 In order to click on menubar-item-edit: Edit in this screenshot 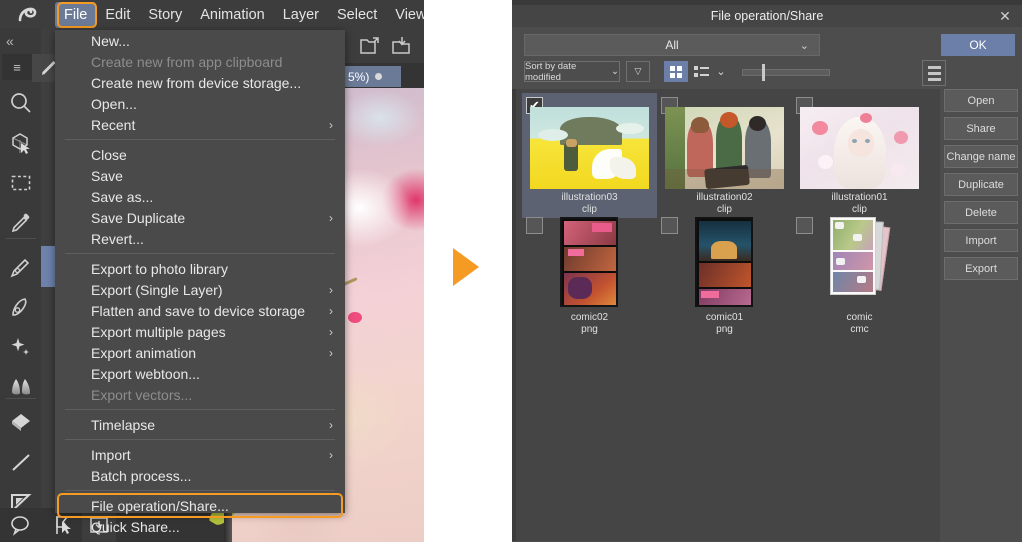, I will do `click(117, 15)`.